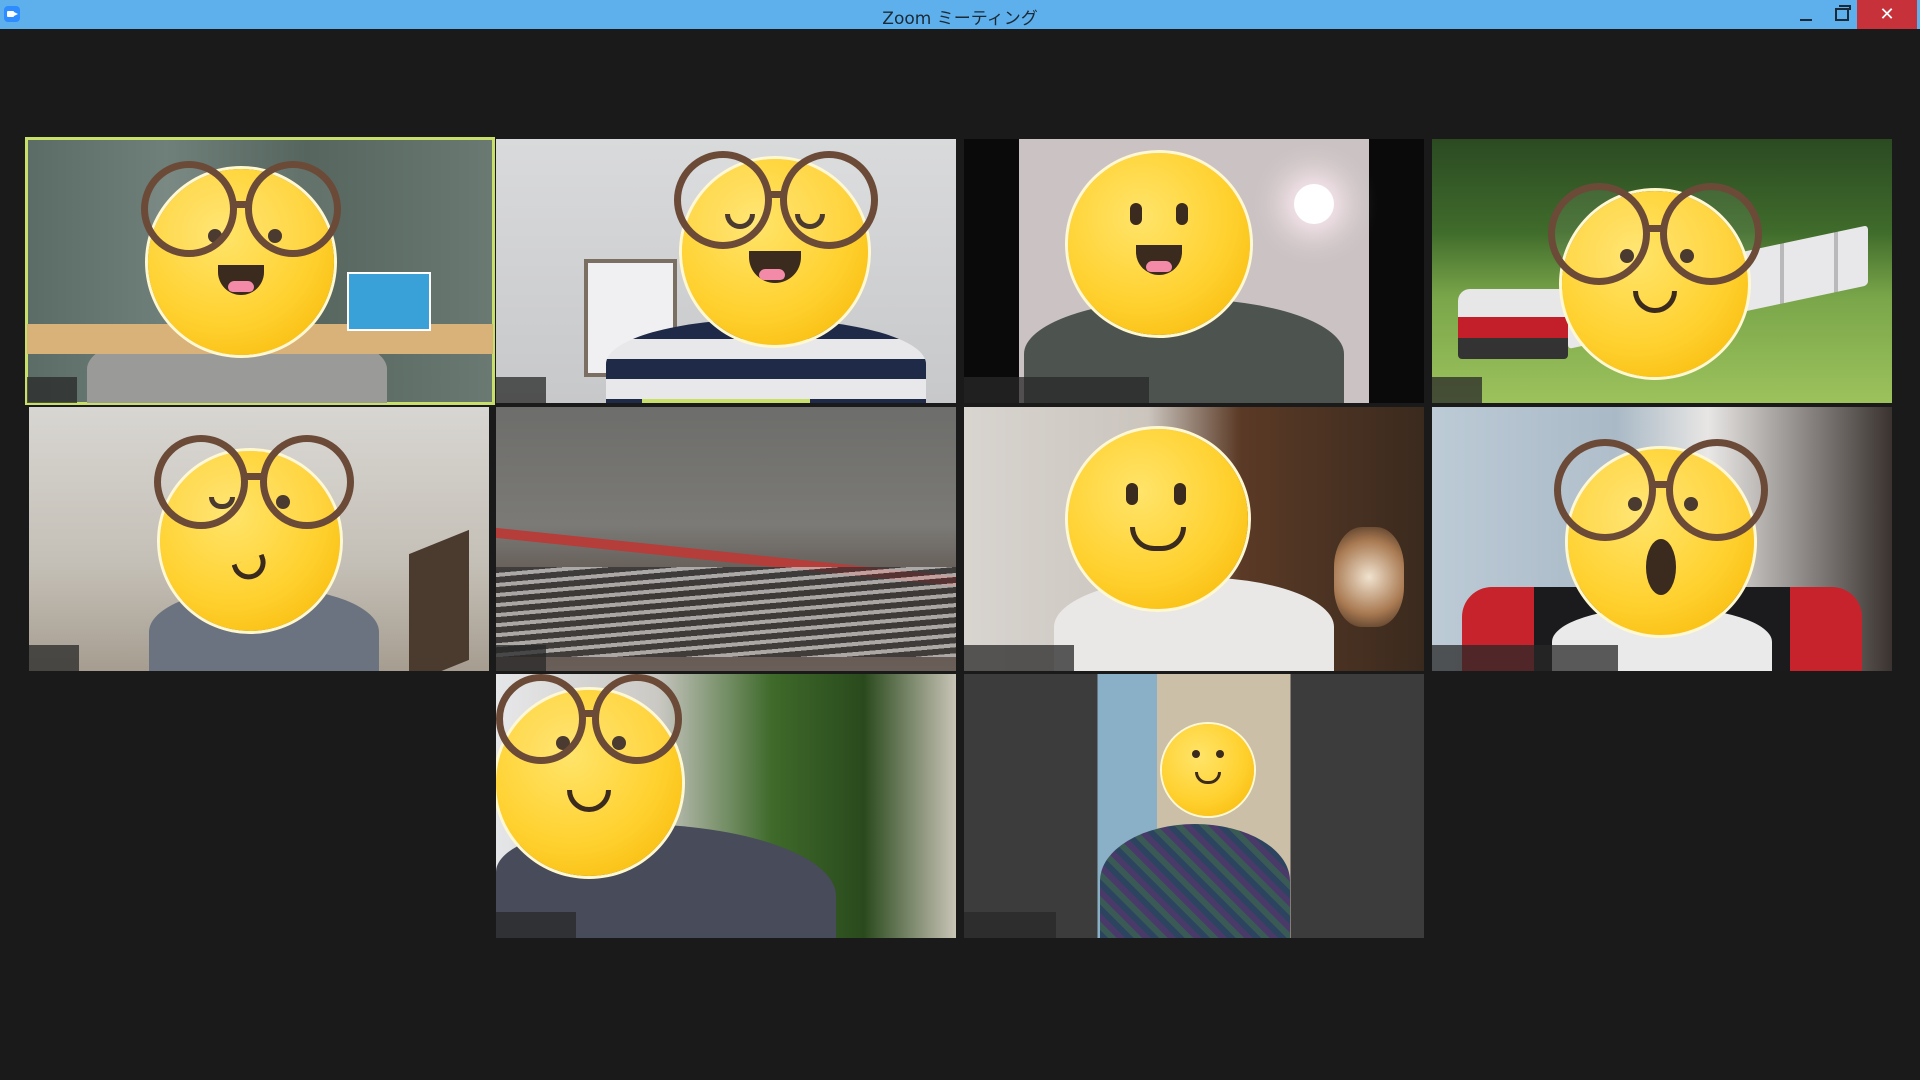 The image size is (1920, 1080). I want to click on speaking-indicator, so click(726, 401).